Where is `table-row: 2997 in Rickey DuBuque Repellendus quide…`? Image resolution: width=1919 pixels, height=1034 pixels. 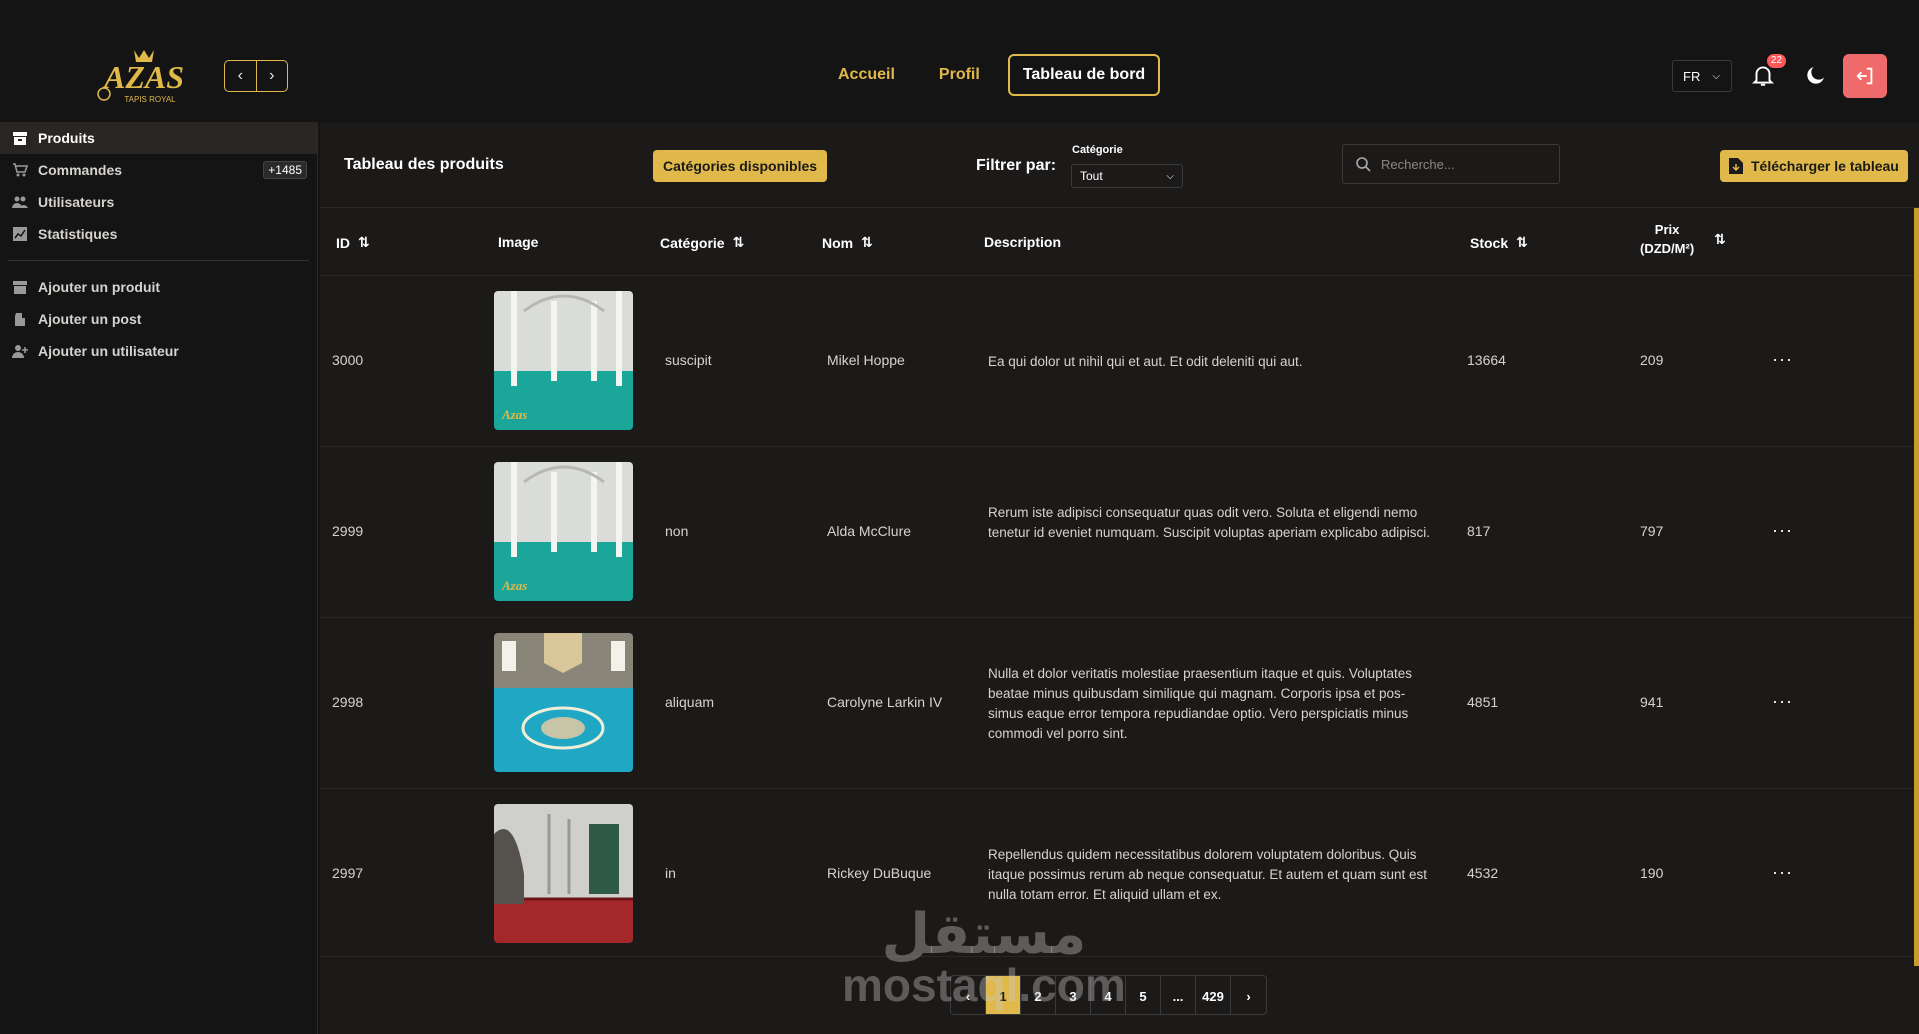
table-row: 2997 in Rickey DuBuque Repellendus quide… is located at coordinates (1119, 873).